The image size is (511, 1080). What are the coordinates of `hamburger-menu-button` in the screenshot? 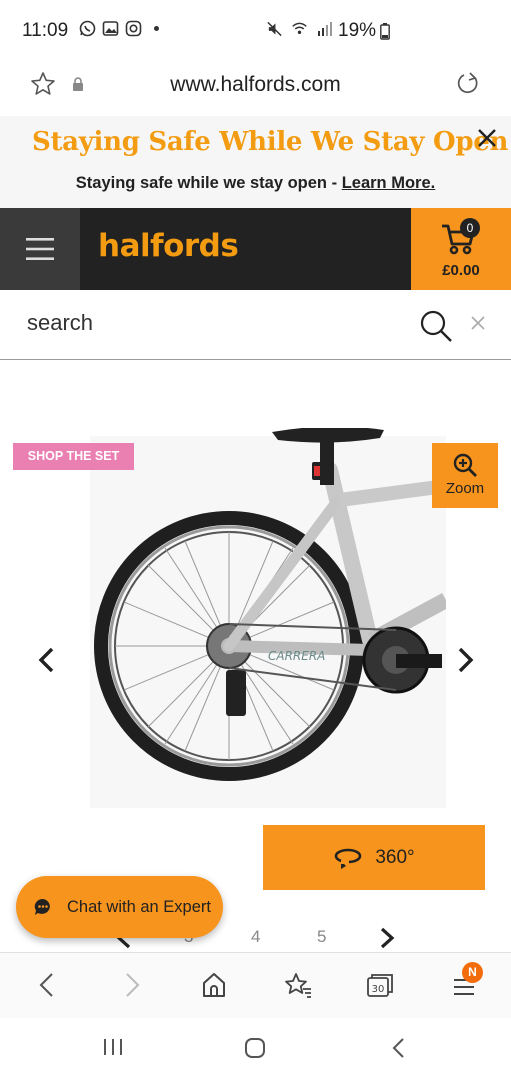 It's located at (40, 249).